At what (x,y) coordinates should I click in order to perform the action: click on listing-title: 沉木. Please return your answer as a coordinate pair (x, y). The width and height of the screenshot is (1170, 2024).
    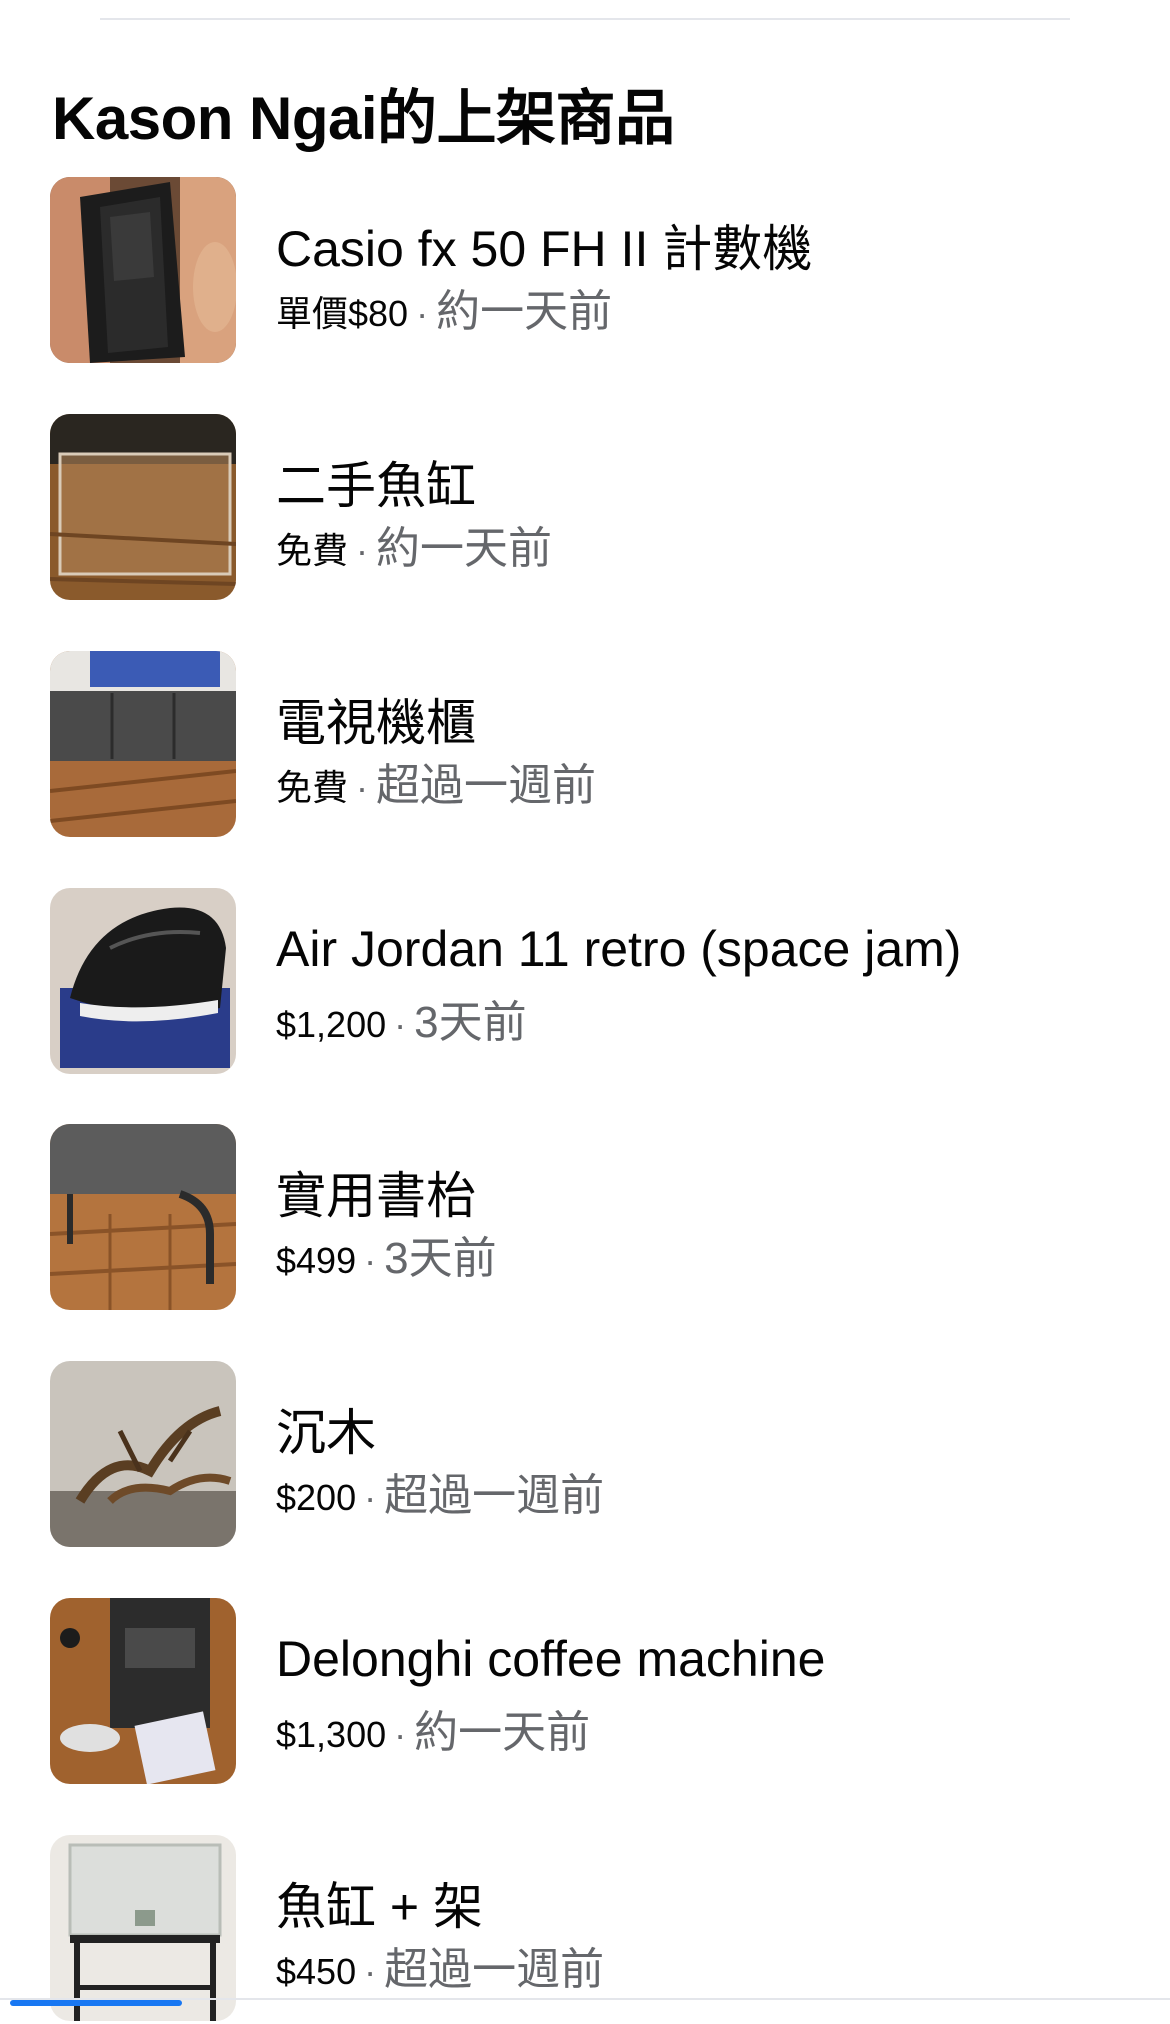
    Looking at the image, I should click on (326, 1433).